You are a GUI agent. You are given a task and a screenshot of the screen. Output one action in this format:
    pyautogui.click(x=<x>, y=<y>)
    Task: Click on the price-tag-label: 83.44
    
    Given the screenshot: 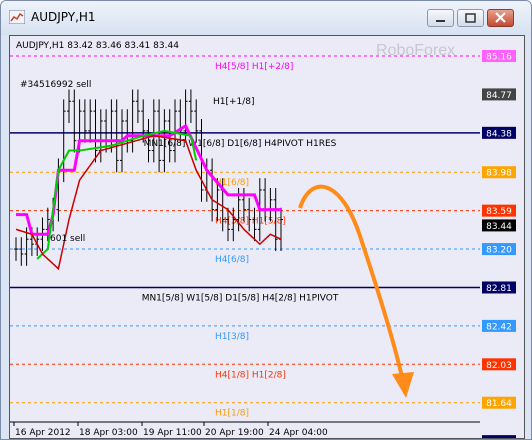 What is the action you would take?
    pyautogui.click(x=499, y=227)
    